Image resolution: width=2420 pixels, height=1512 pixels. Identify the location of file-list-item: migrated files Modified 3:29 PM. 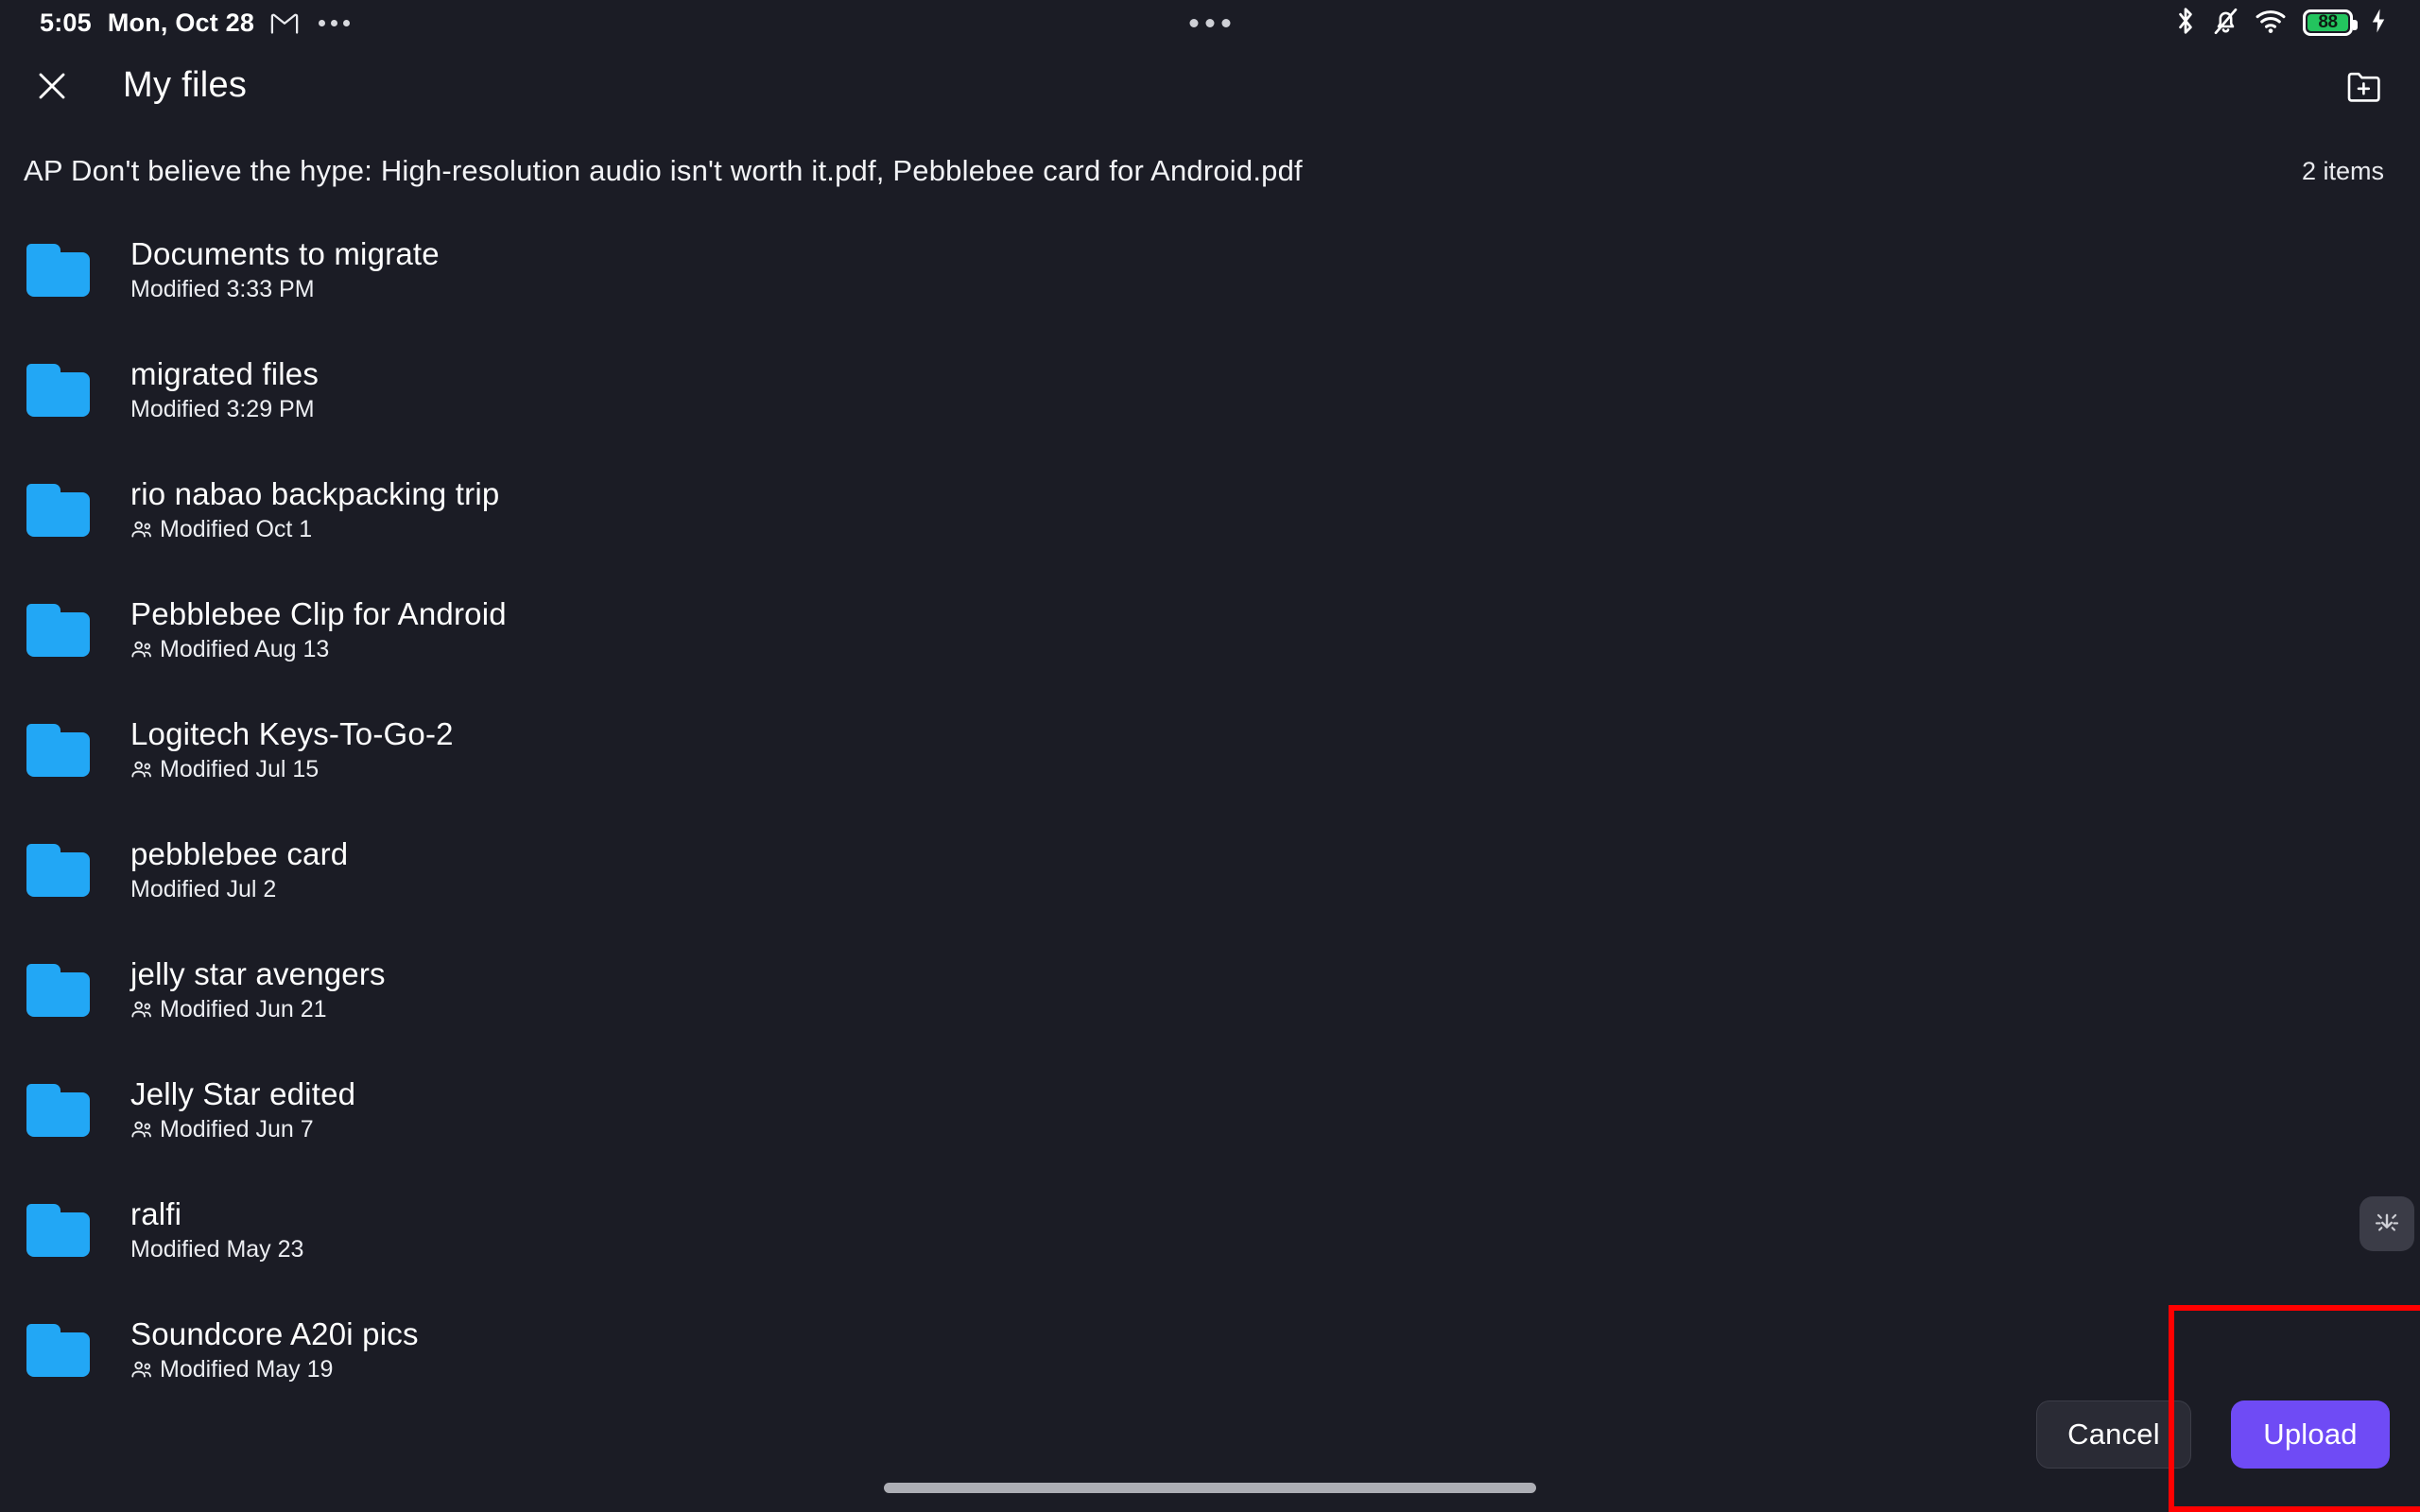
(1210, 390).